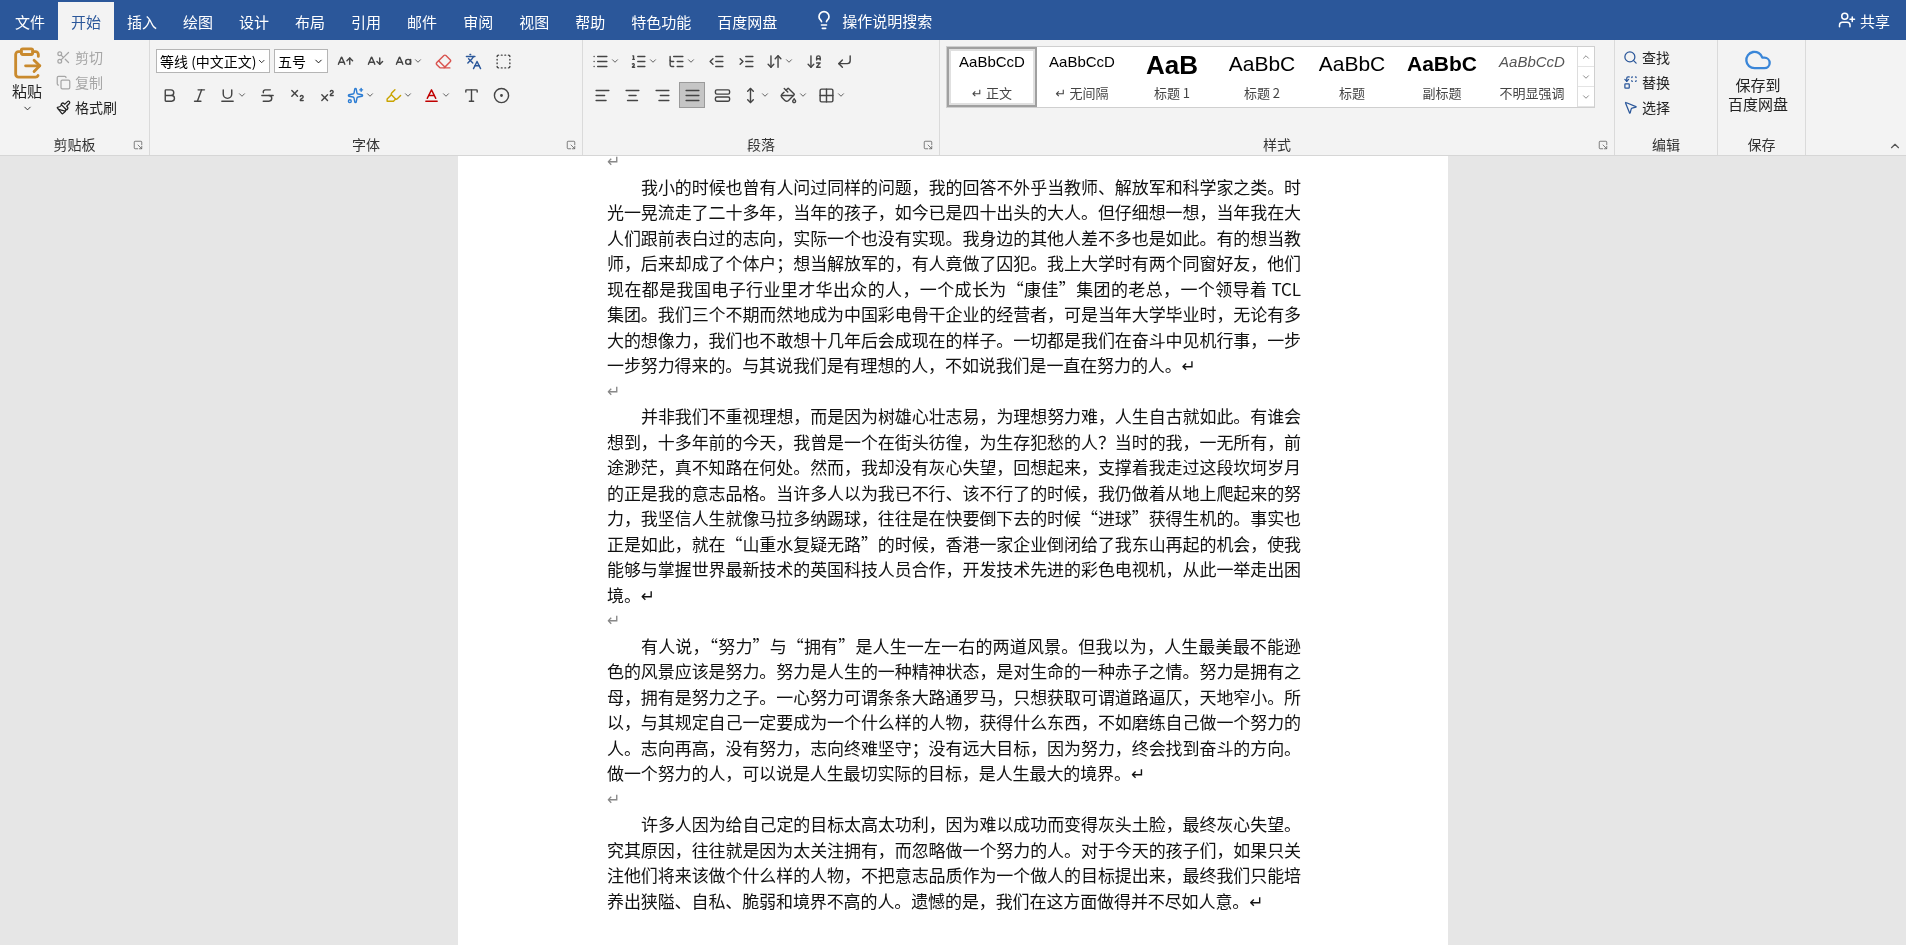 The width and height of the screenshot is (1906, 945). I want to click on tell-me-search: 操作说明搜索, so click(873, 20).